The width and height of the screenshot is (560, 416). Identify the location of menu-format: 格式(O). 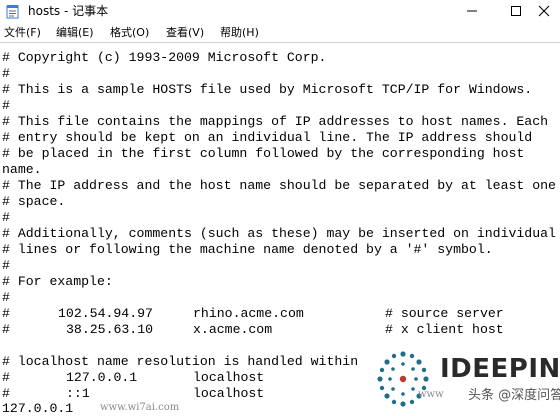
(129, 33).